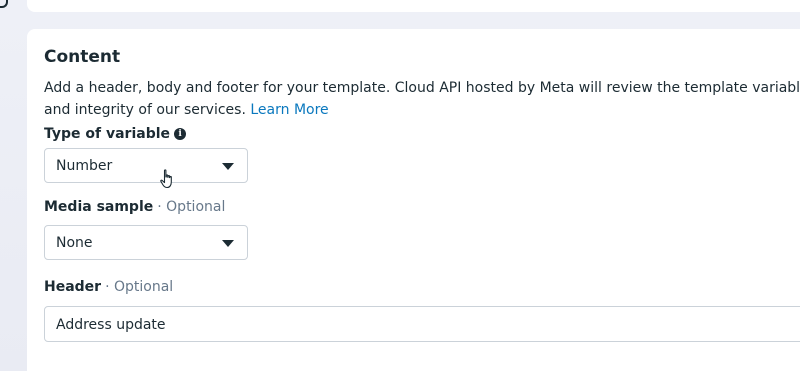  Describe the element at coordinates (289, 110) in the screenshot. I see `learn-more-link: Learn More` at that location.